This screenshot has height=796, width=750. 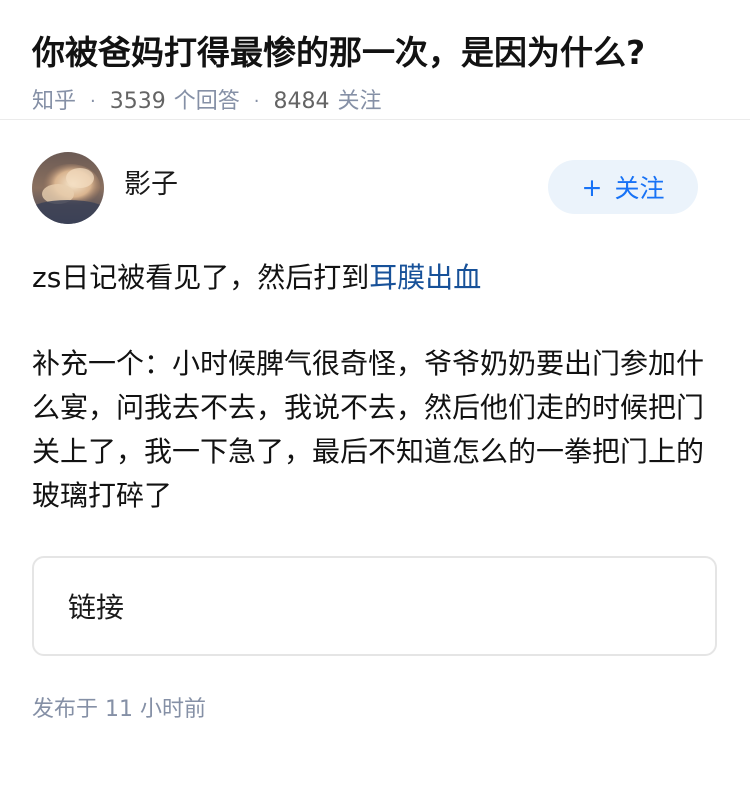 What do you see at coordinates (375, 53) in the screenshot?
I see `question-title: 你被爸妈打得最惨的那一次，是因为什么?` at bounding box center [375, 53].